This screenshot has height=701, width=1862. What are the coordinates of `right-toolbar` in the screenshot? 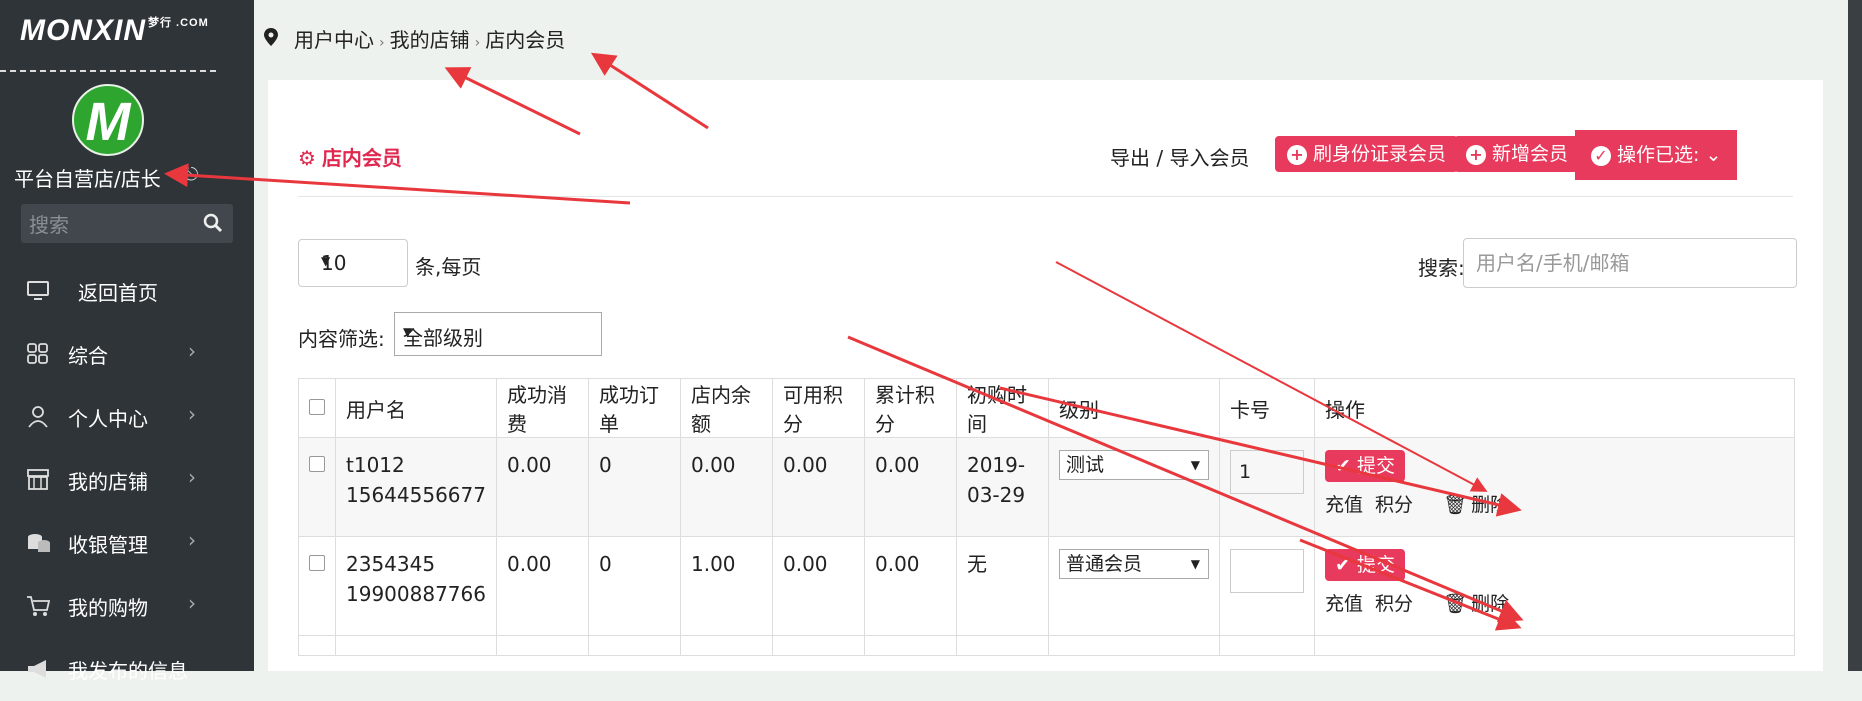 It's located at (1855, 335).